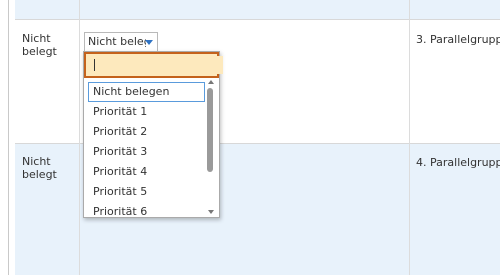  I want to click on priority-select-value: Nicht beleg, so click(117, 41).